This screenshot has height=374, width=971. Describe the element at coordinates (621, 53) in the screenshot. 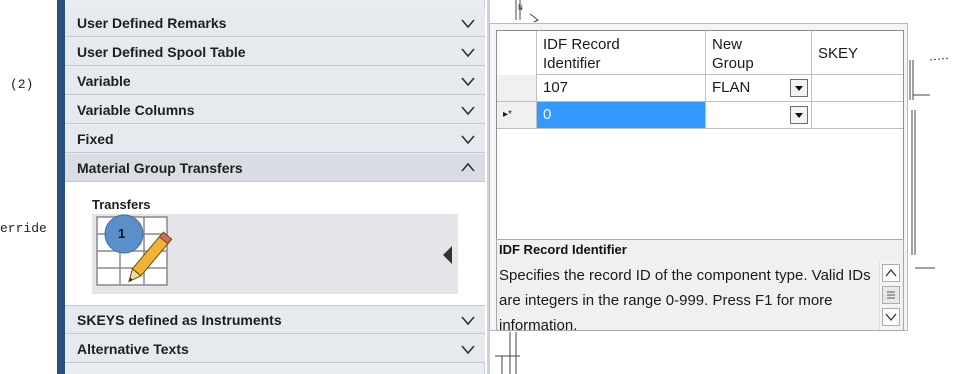

I see `column-header-idf-record-identifier: IDF Record Identifier` at that location.